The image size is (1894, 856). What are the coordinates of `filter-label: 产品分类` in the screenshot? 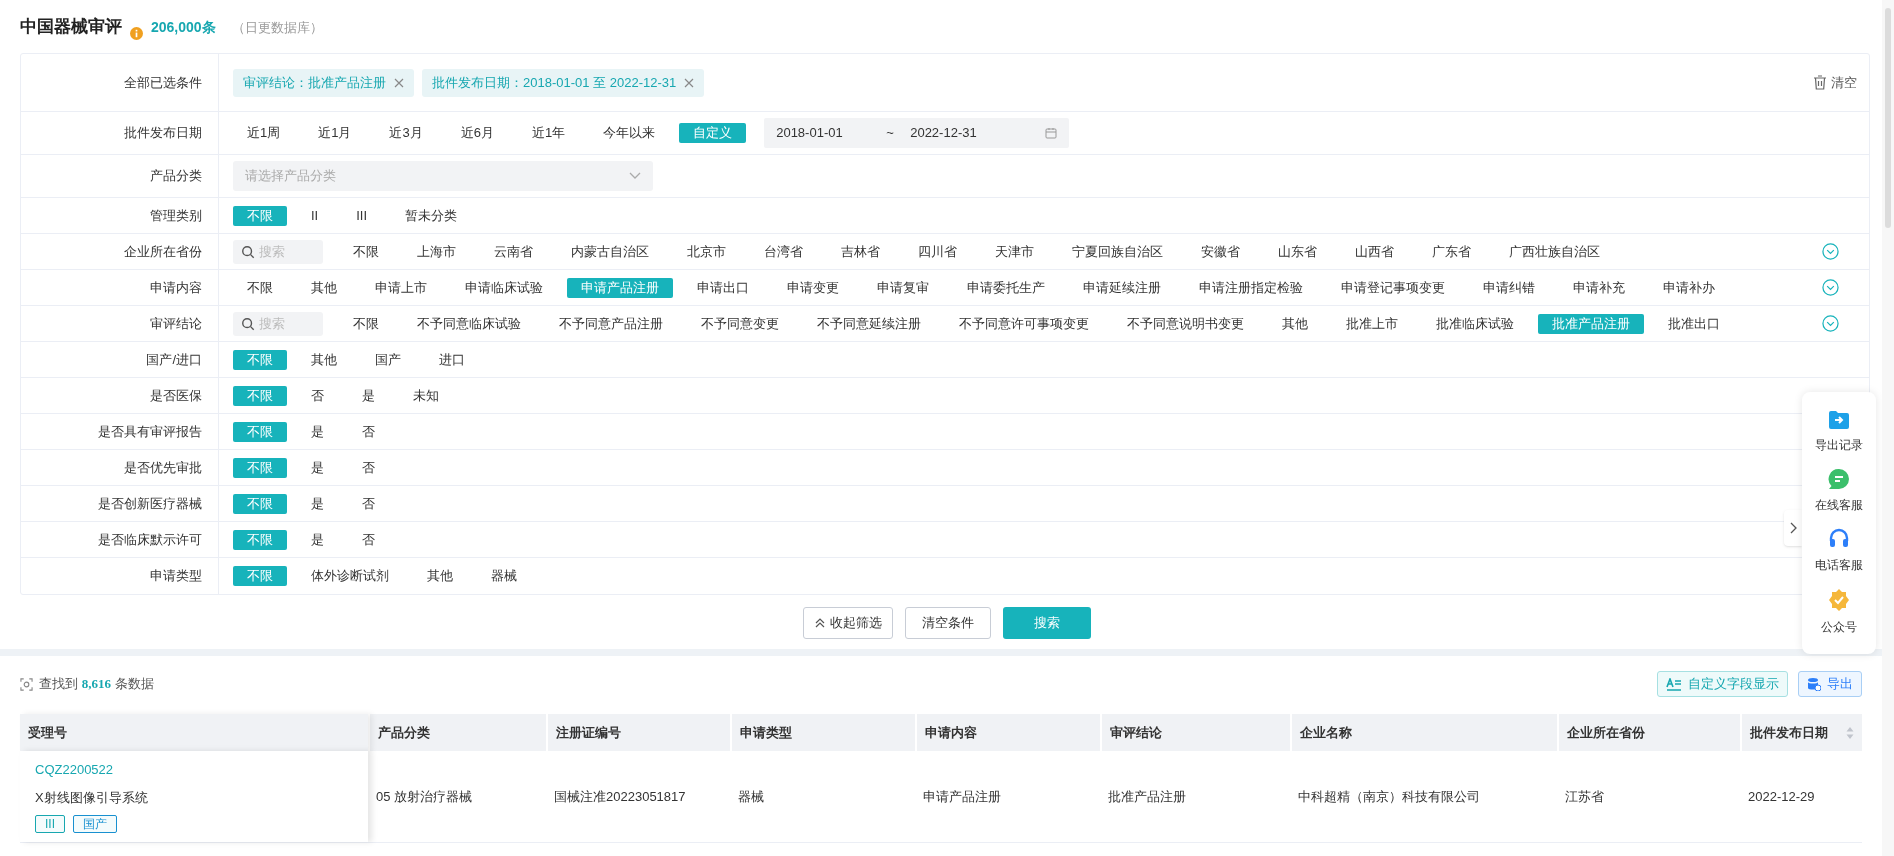 It's located at (176, 176).